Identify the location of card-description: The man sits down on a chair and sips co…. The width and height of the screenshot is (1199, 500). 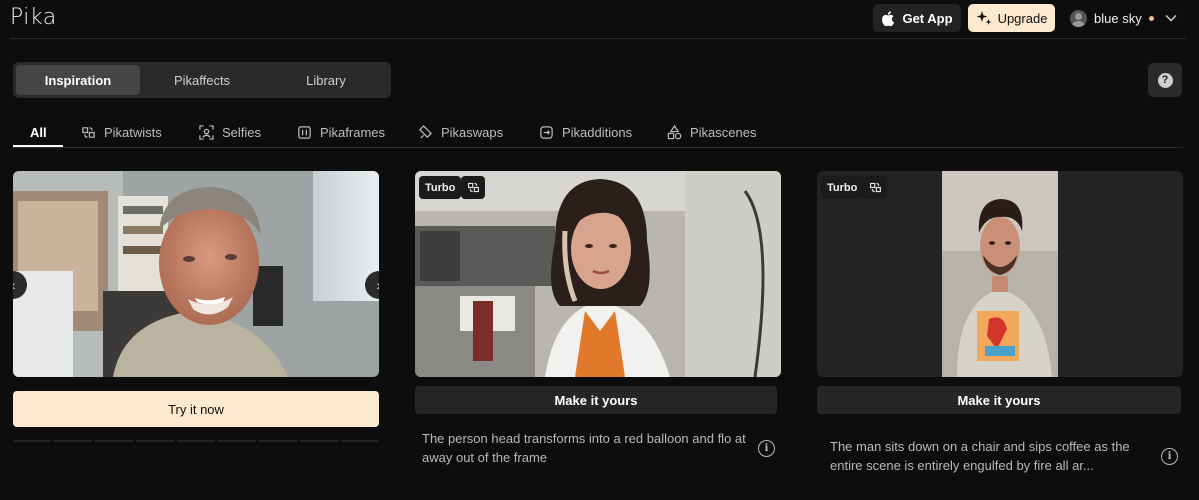
(980, 456).